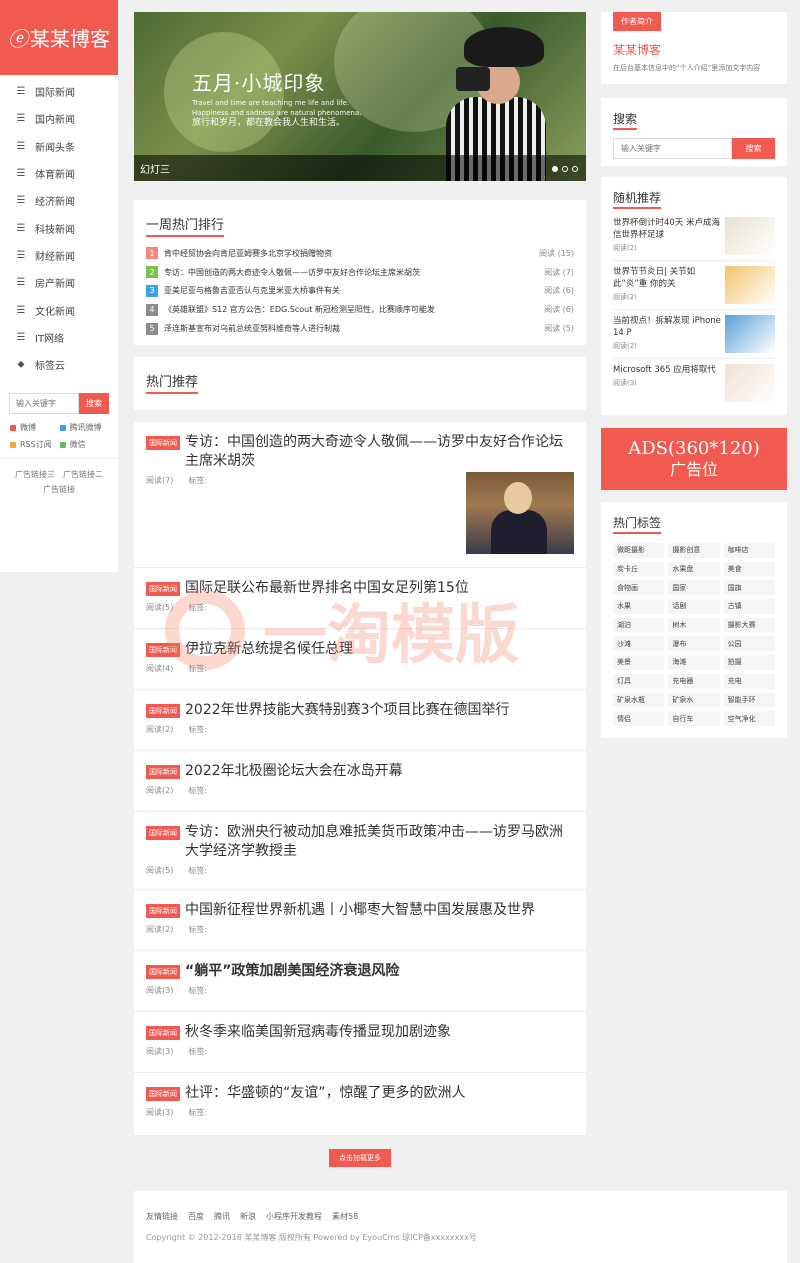  What do you see at coordinates (59, 227) in the screenshot?
I see `nav-item: ☰ 科技新闻` at bounding box center [59, 227].